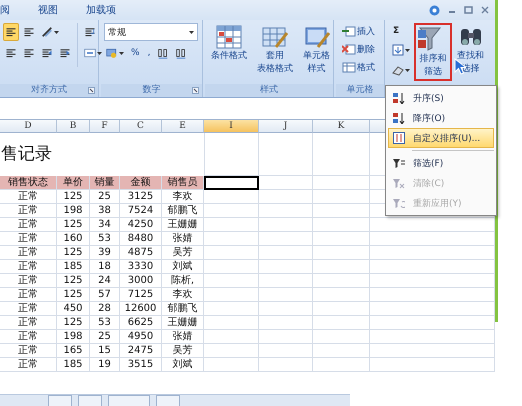 Image resolution: width=522 pixels, height=406 pixels. Describe the element at coordinates (183, 323) in the screenshot. I see `table-cell: 王姗姗` at that location.